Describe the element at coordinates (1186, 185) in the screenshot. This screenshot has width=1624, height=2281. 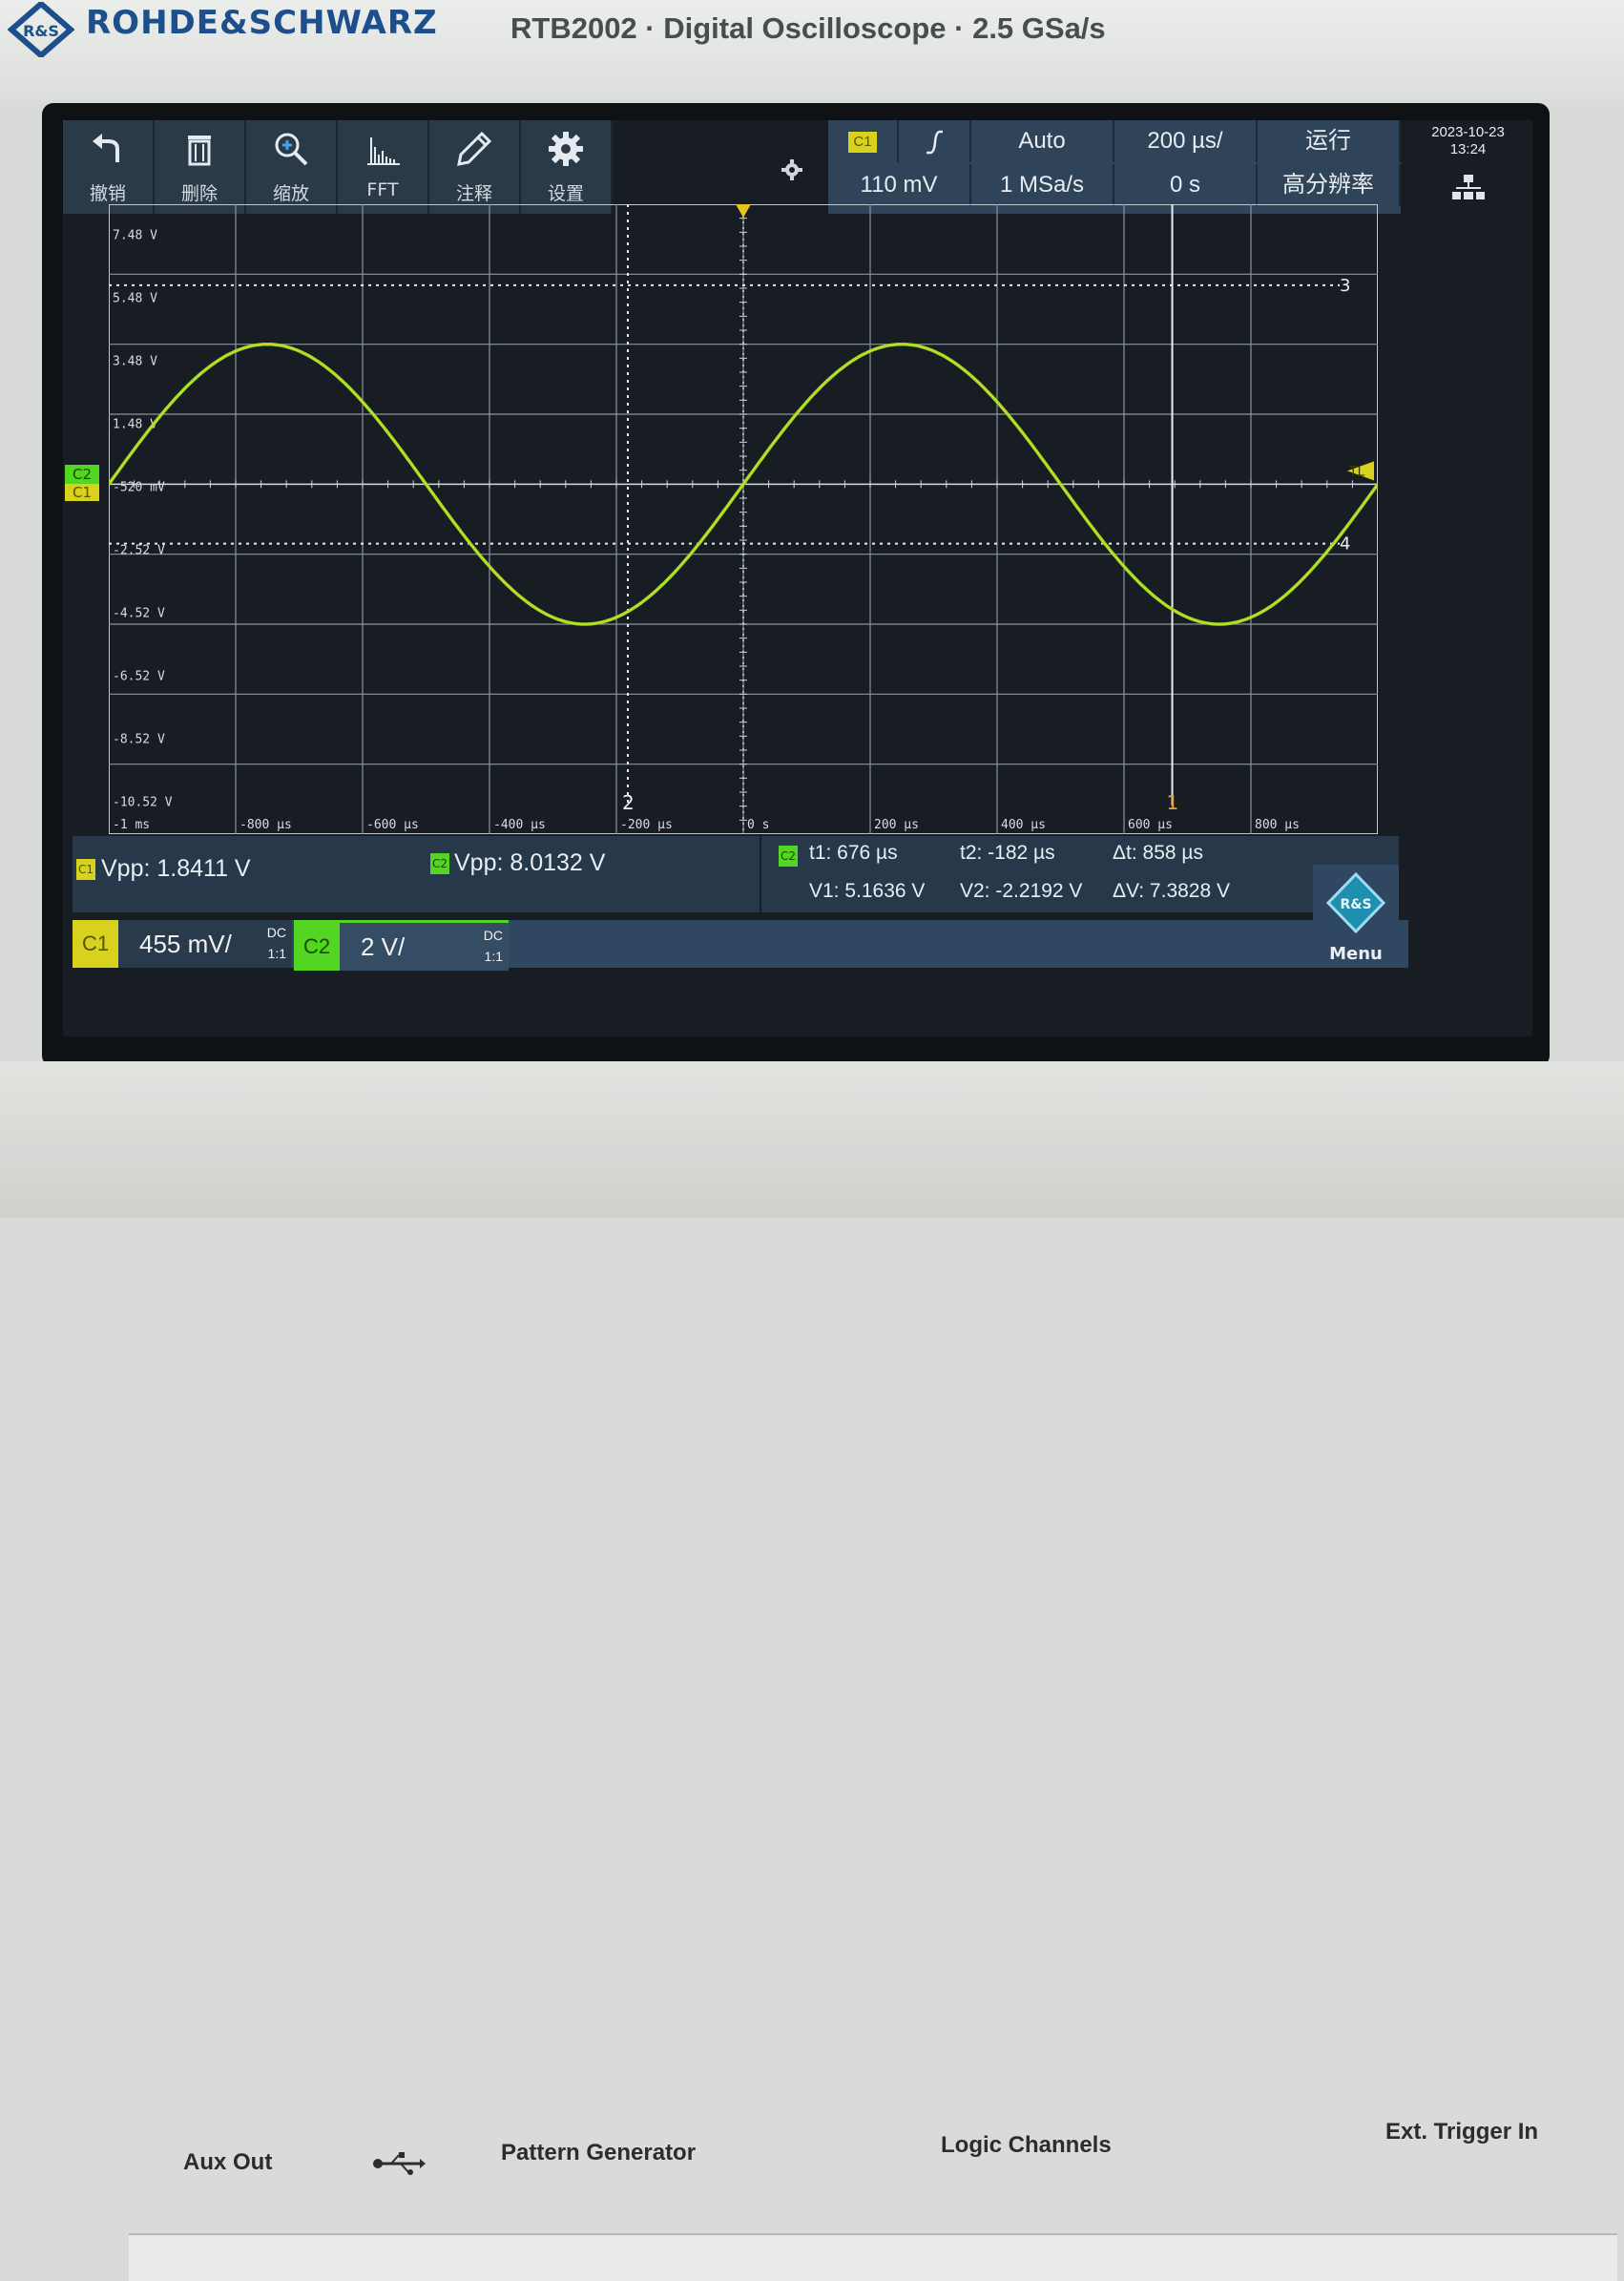
I see `horizontal-position: 0 s` at that location.